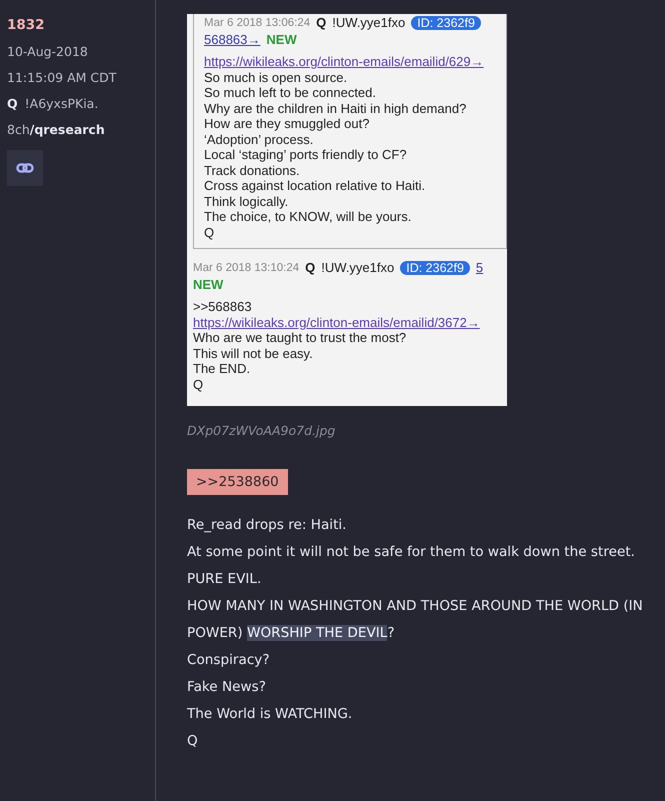 The image size is (665, 801). I want to click on post-timestamp: Mar 6 2018 13:10:24, so click(246, 268).